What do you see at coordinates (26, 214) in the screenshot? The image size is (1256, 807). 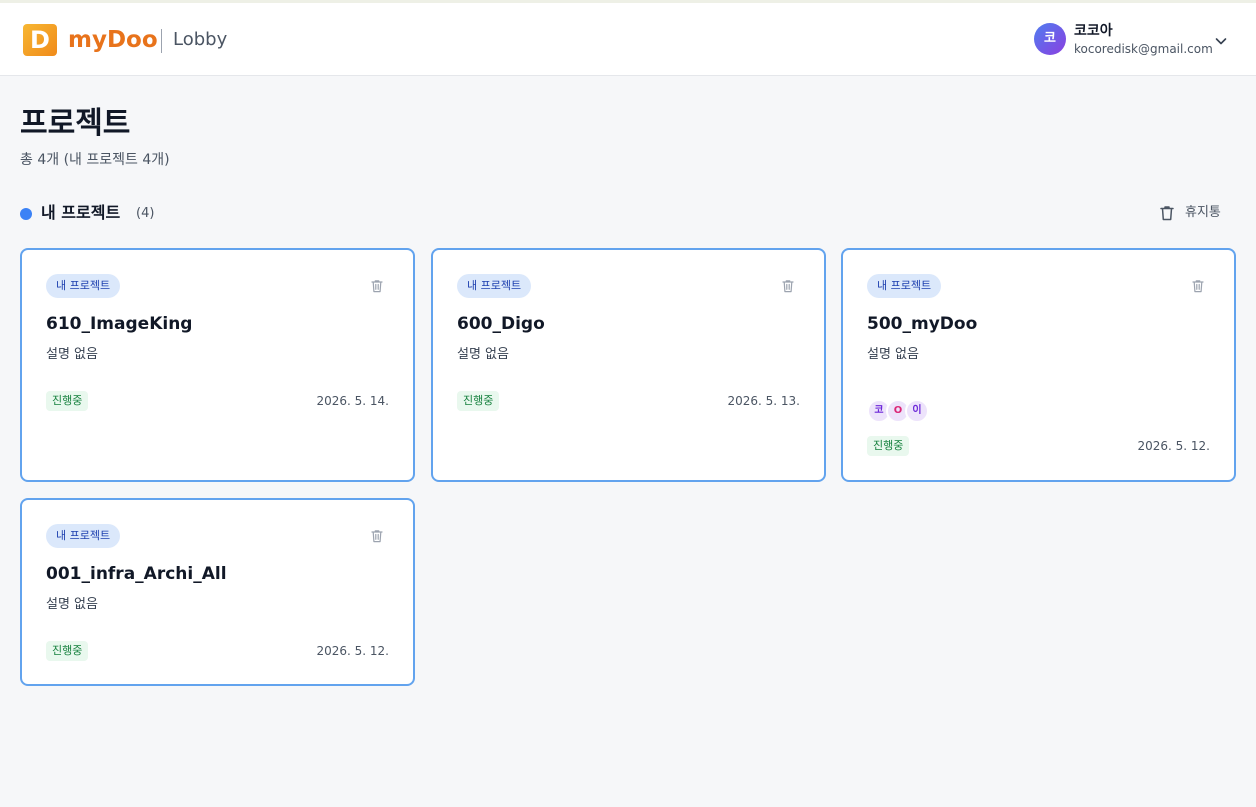 I see `section-dot` at bounding box center [26, 214].